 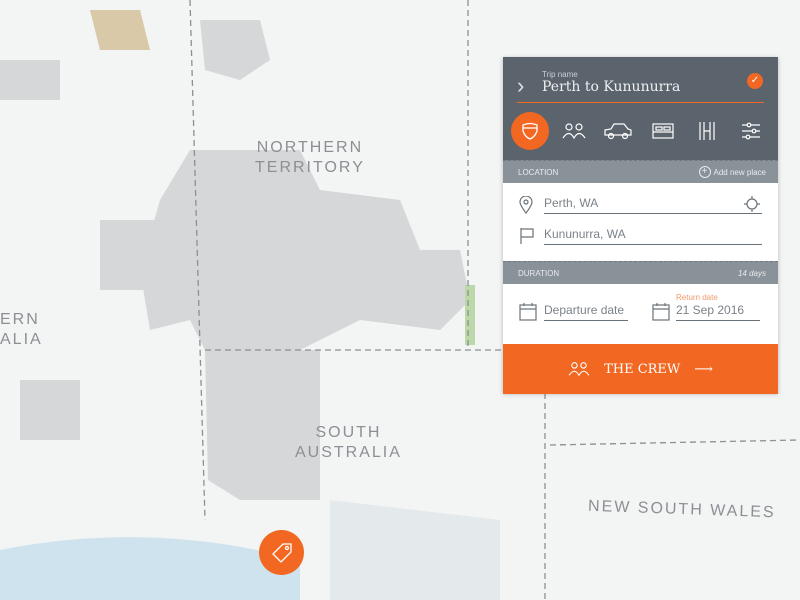 What do you see at coordinates (640, 131) in the screenshot?
I see `category-tabs` at bounding box center [640, 131].